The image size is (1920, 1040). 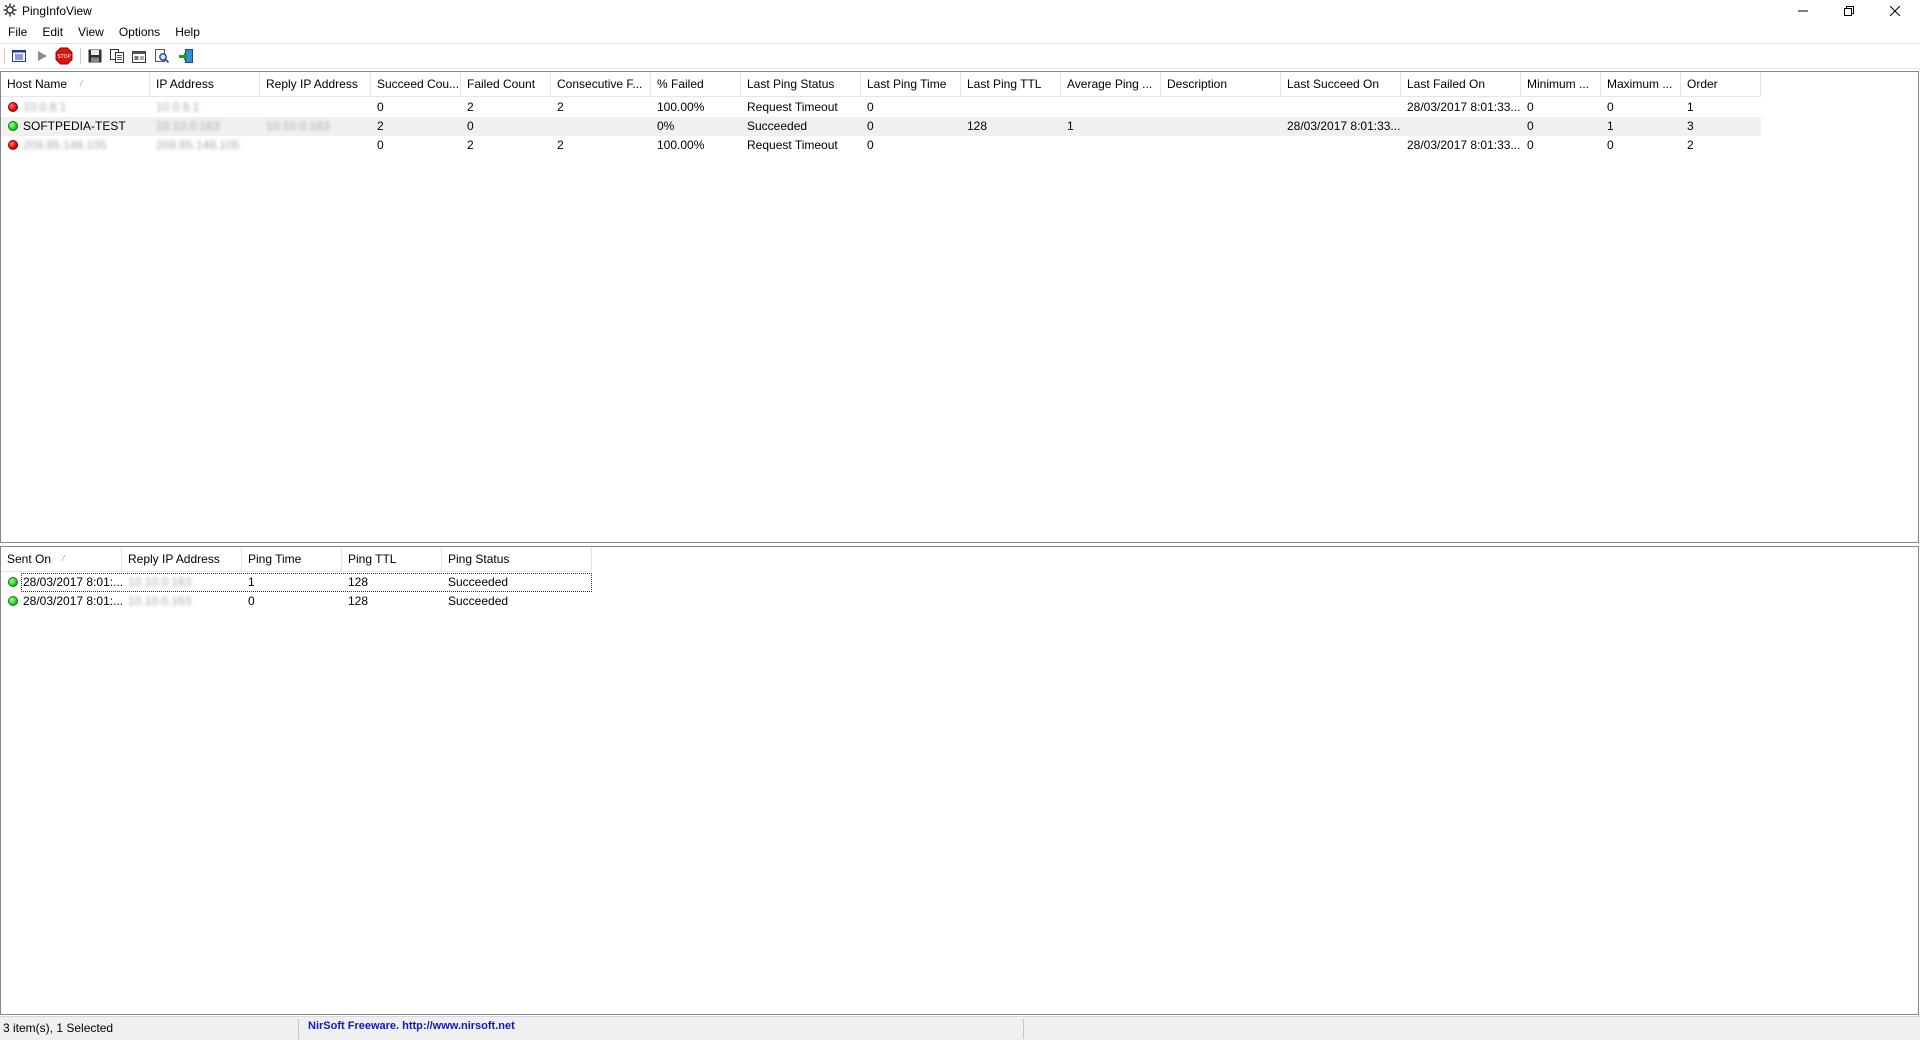 I want to click on menu-view: View, so click(x=90, y=32).